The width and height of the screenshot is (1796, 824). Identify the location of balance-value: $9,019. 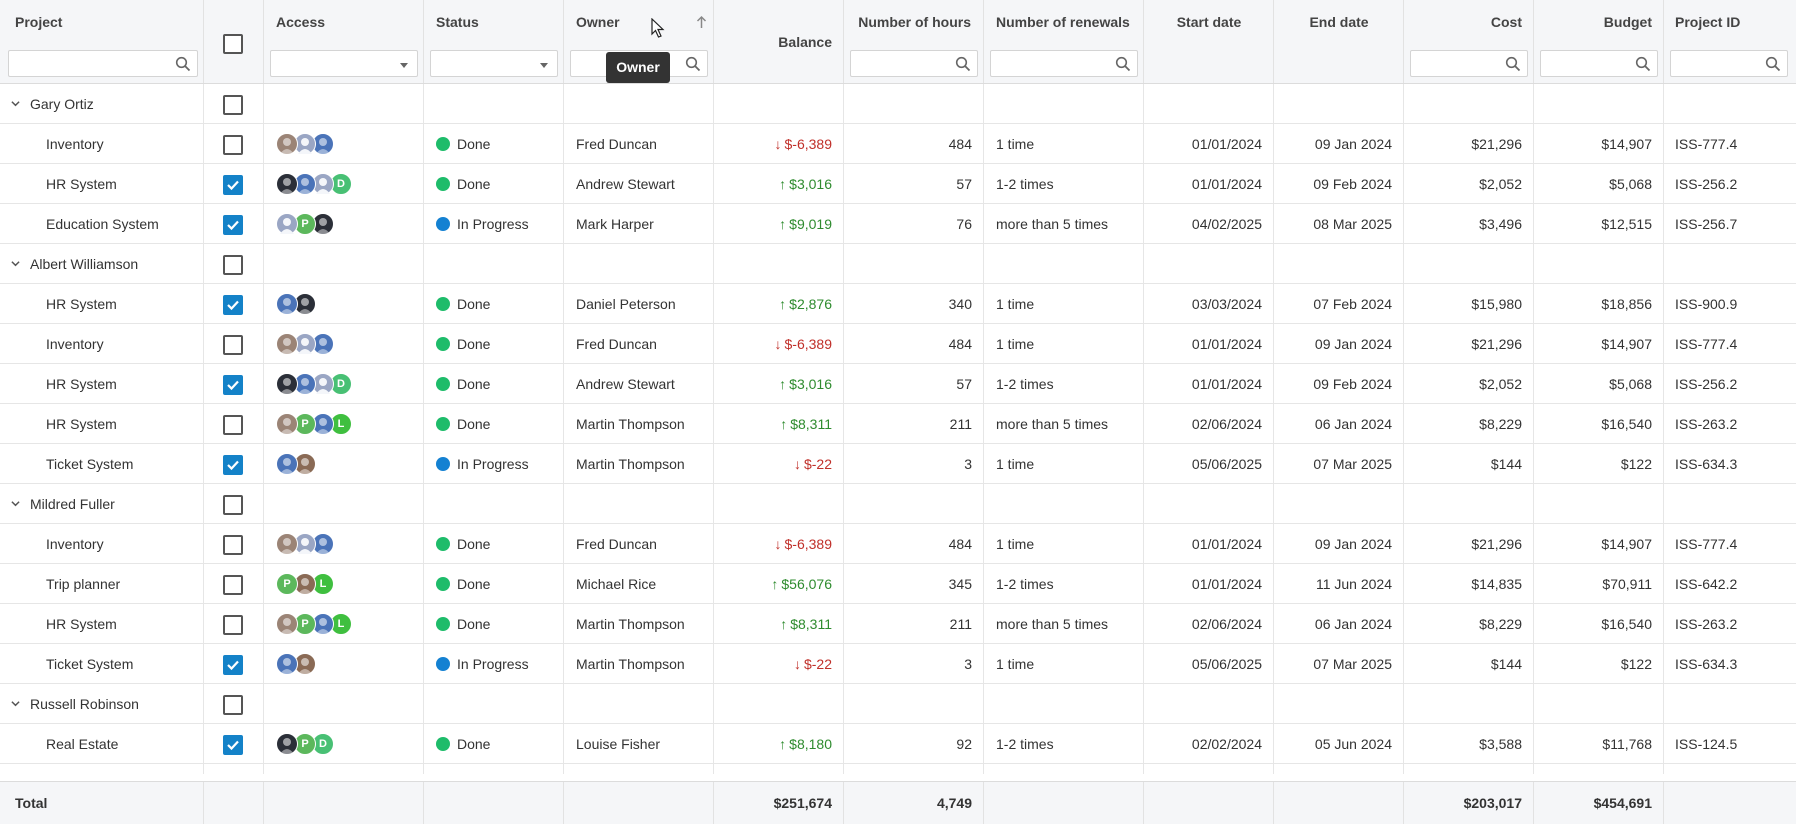
(810, 224).